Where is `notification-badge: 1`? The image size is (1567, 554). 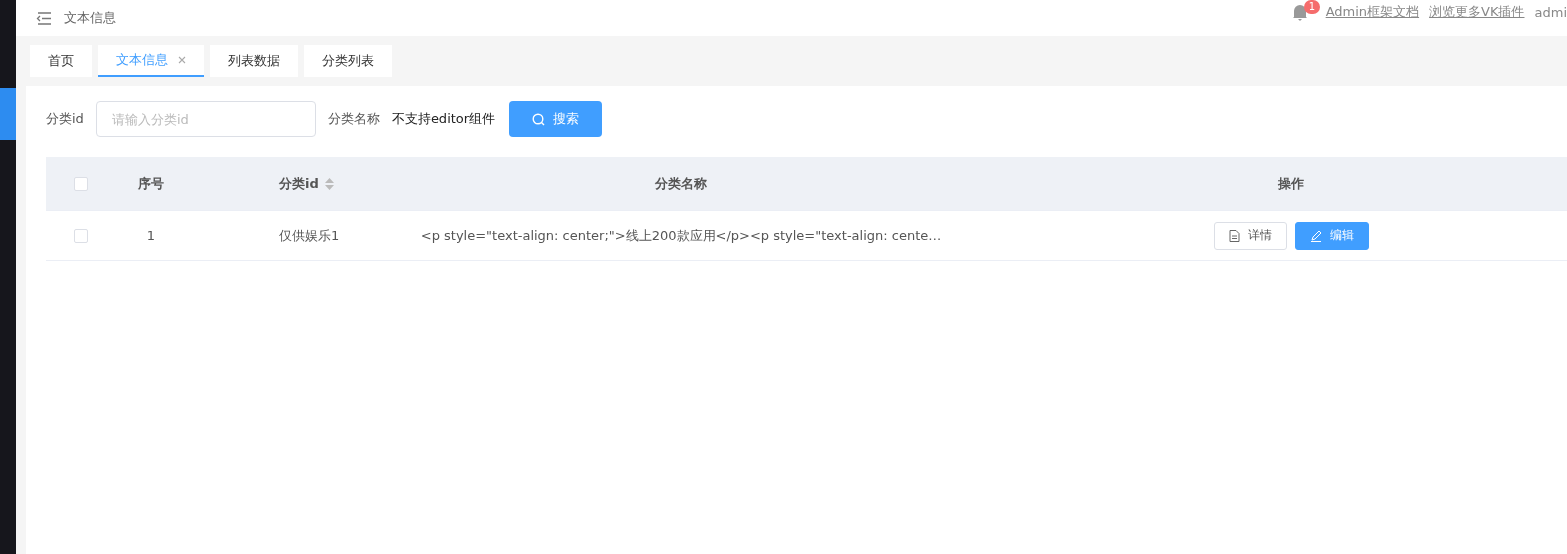
notification-badge: 1 is located at coordinates (1311, 7).